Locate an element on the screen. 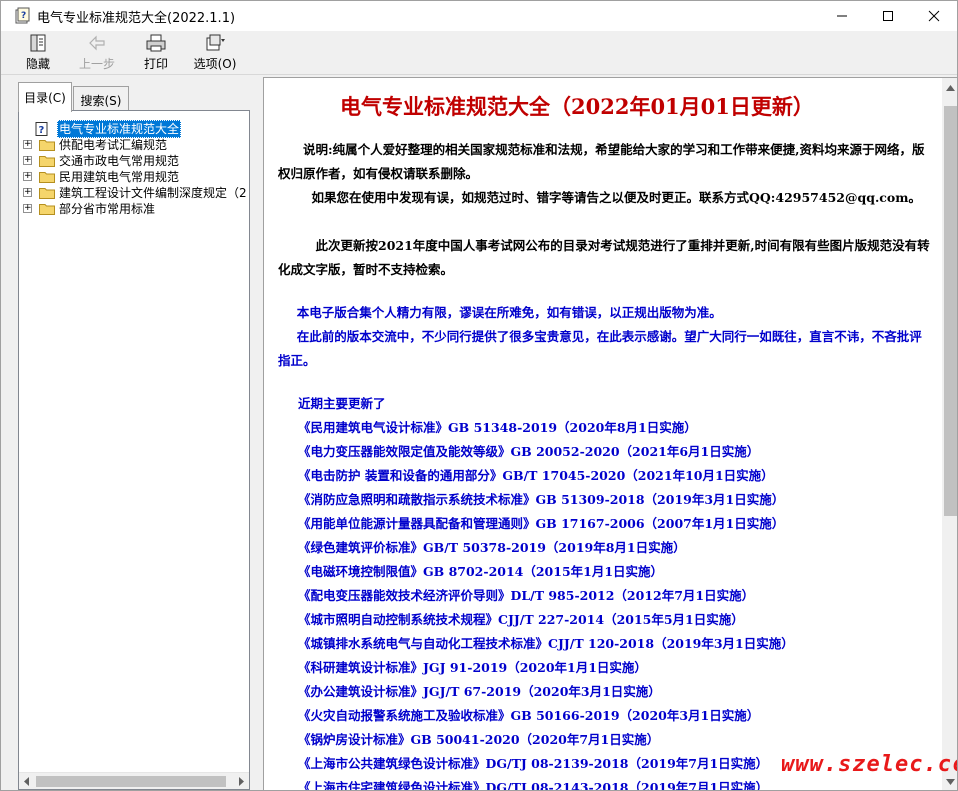 The image size is (958, 791). scroll-up-icon is located at coordinates (950, 88).